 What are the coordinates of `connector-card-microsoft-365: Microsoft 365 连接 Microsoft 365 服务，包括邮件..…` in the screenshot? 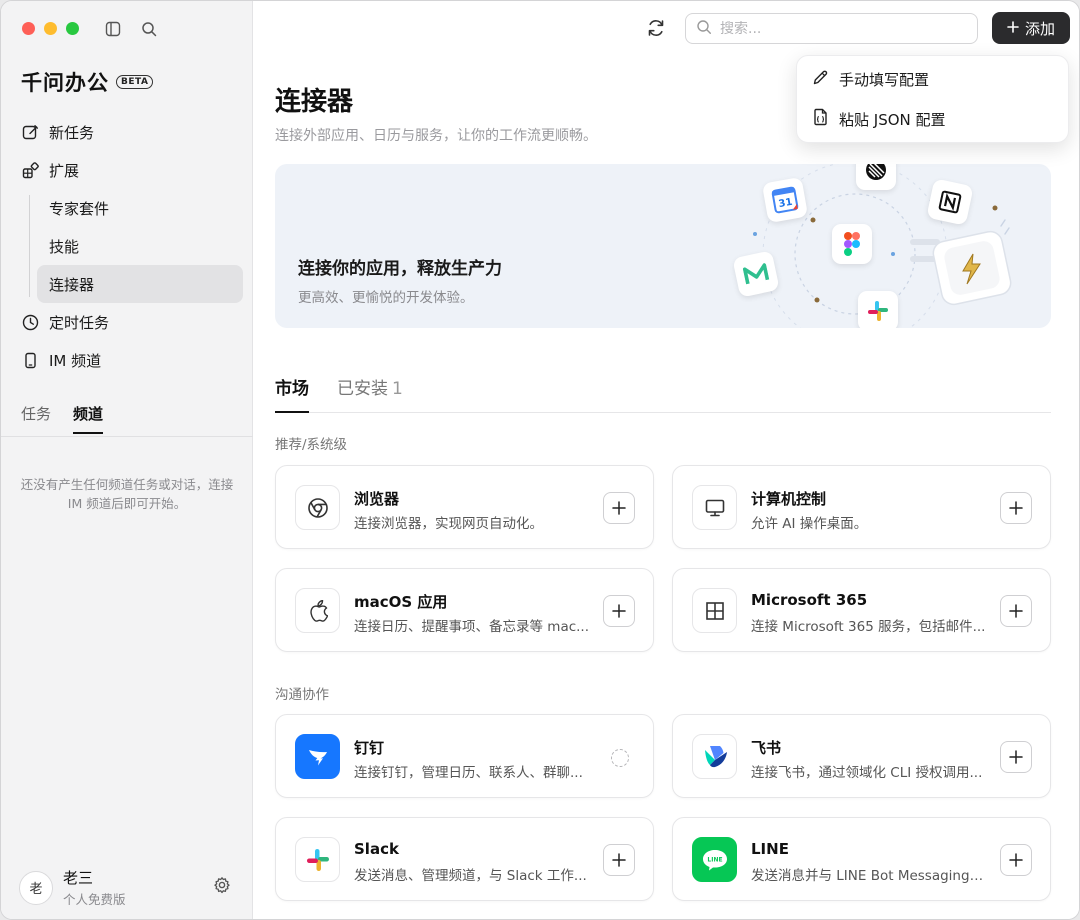 It's located at (861, 610).